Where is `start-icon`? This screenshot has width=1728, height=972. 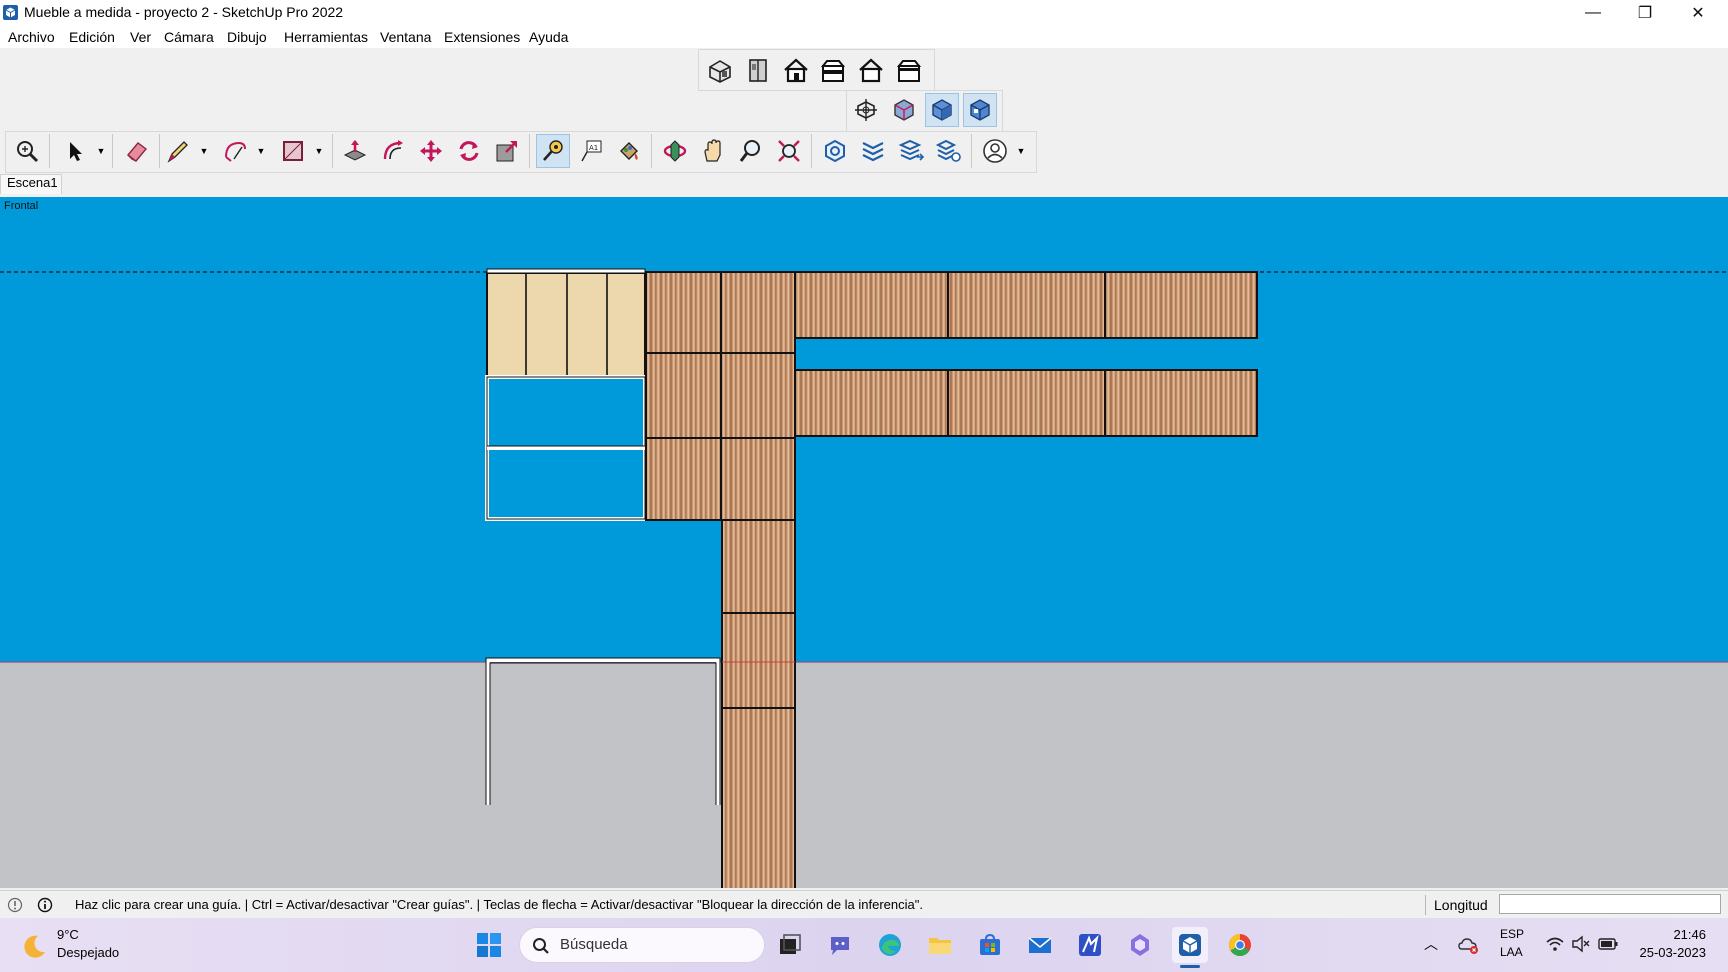
start-icon is located at coordinates (489, 945).